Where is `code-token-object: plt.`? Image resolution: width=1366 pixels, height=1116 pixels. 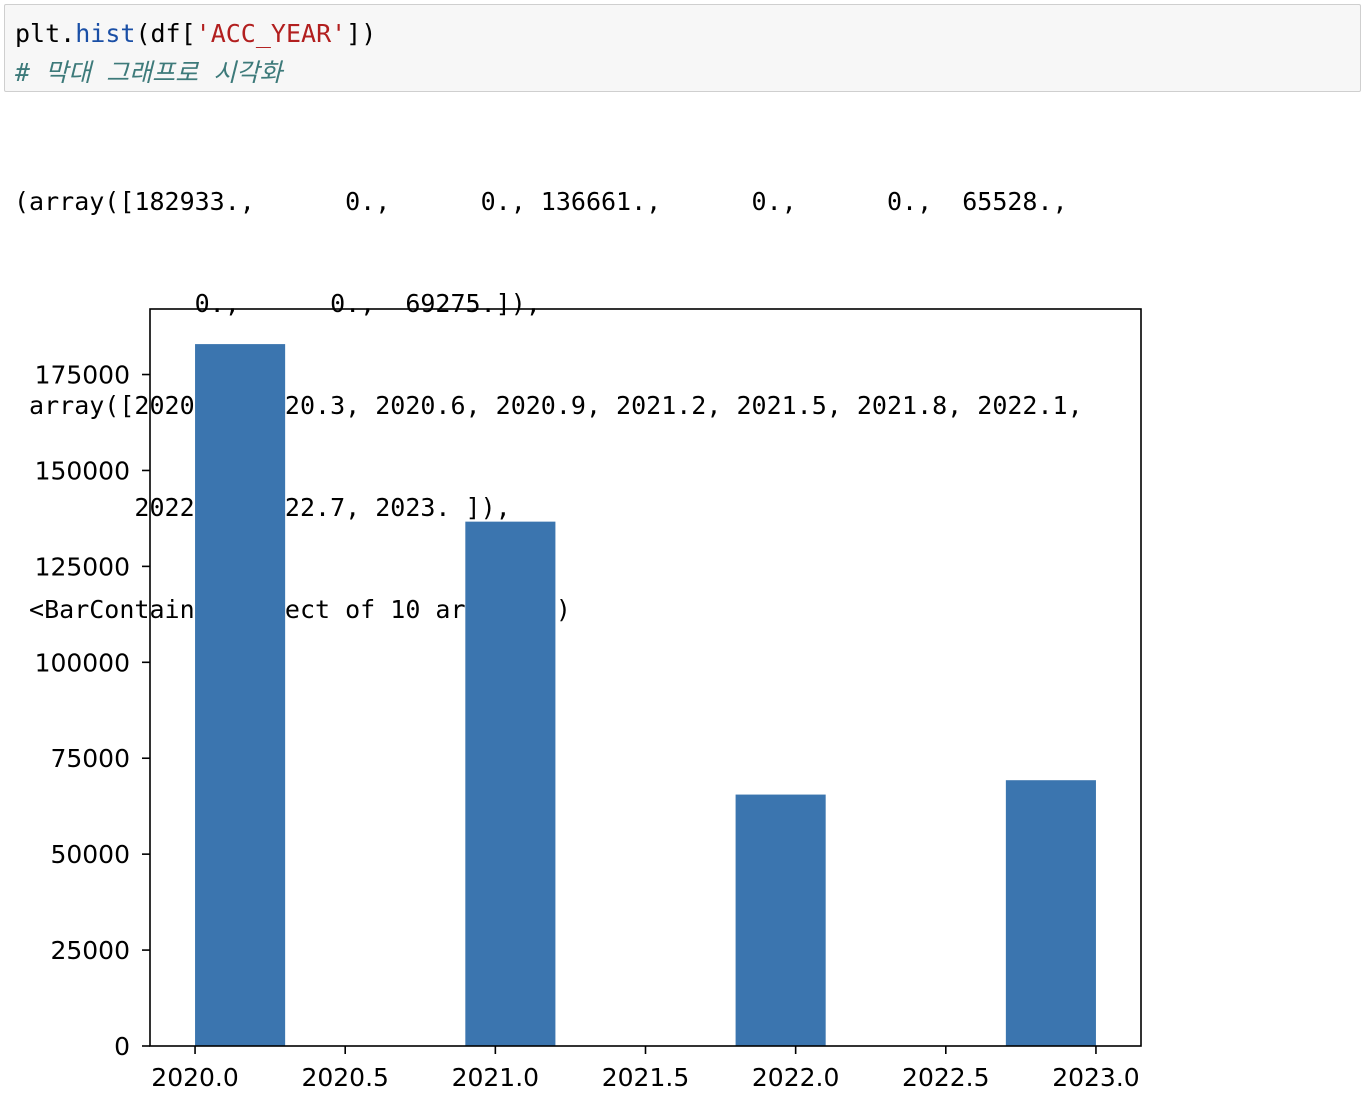 code-token-object: plt. is located at coordinates (45, 33).